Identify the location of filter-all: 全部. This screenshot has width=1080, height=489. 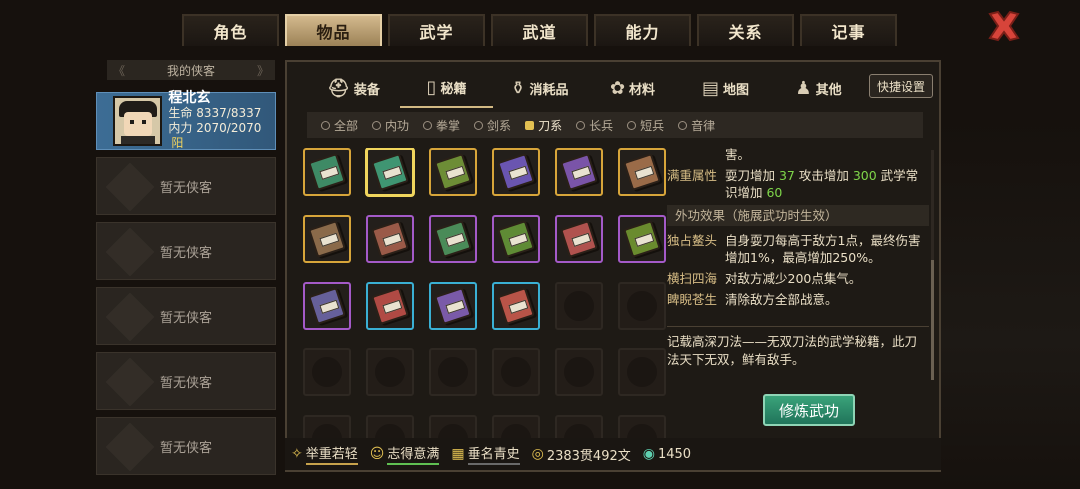
(339, 125).